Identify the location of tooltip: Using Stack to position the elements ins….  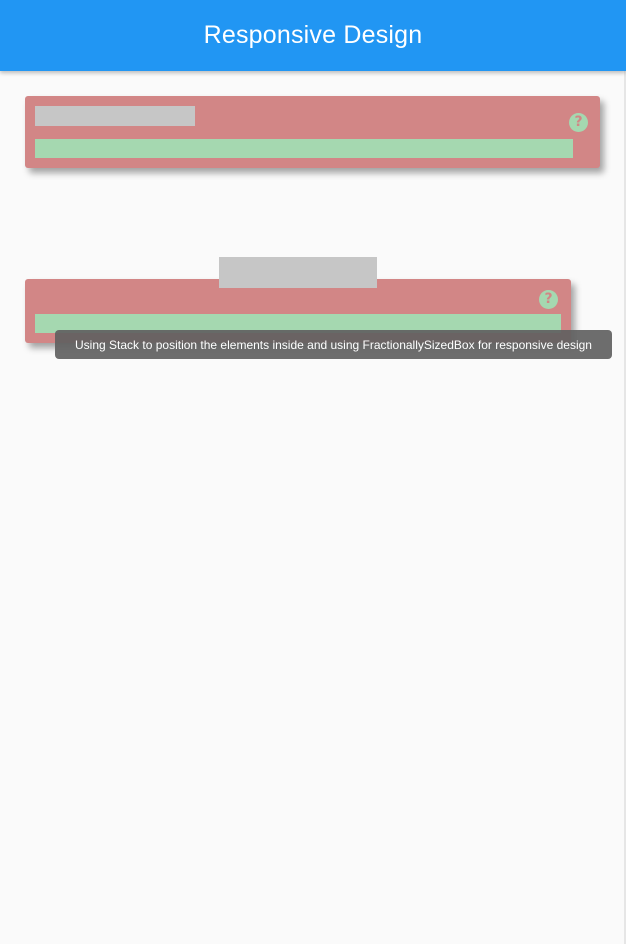
(333, 344).